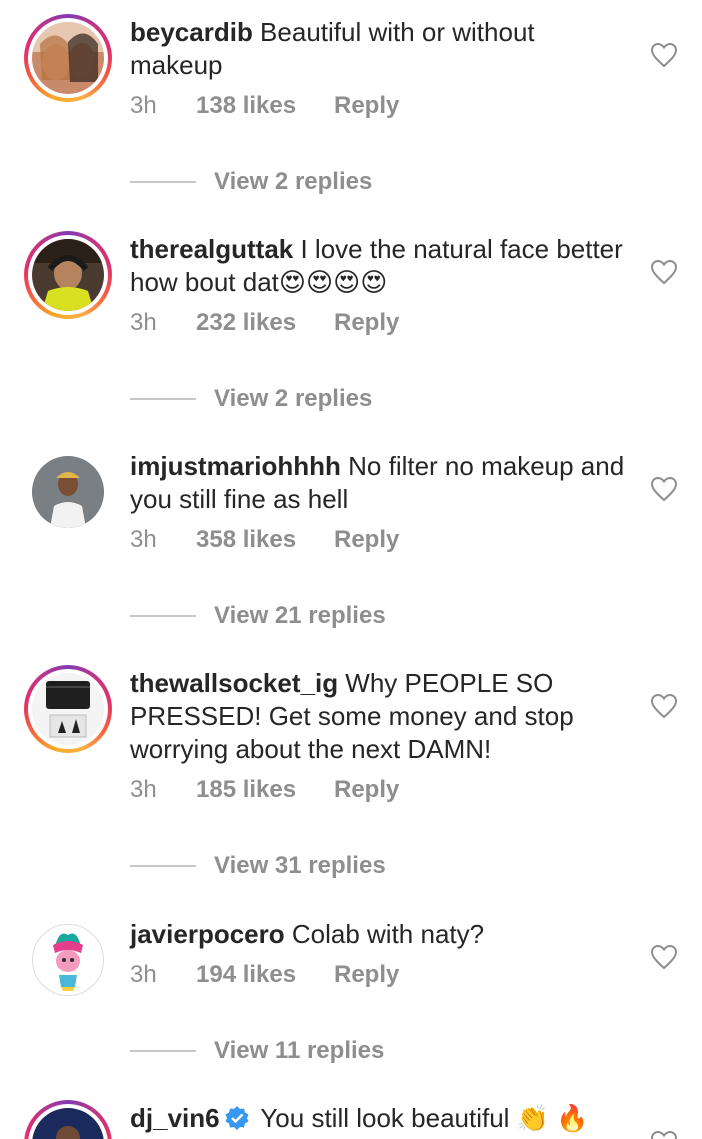  What do you see at coordinates (300, 865) in the screenshot?
I see `view-replies-label: View 31 replies` at bounding box center [300, 865].